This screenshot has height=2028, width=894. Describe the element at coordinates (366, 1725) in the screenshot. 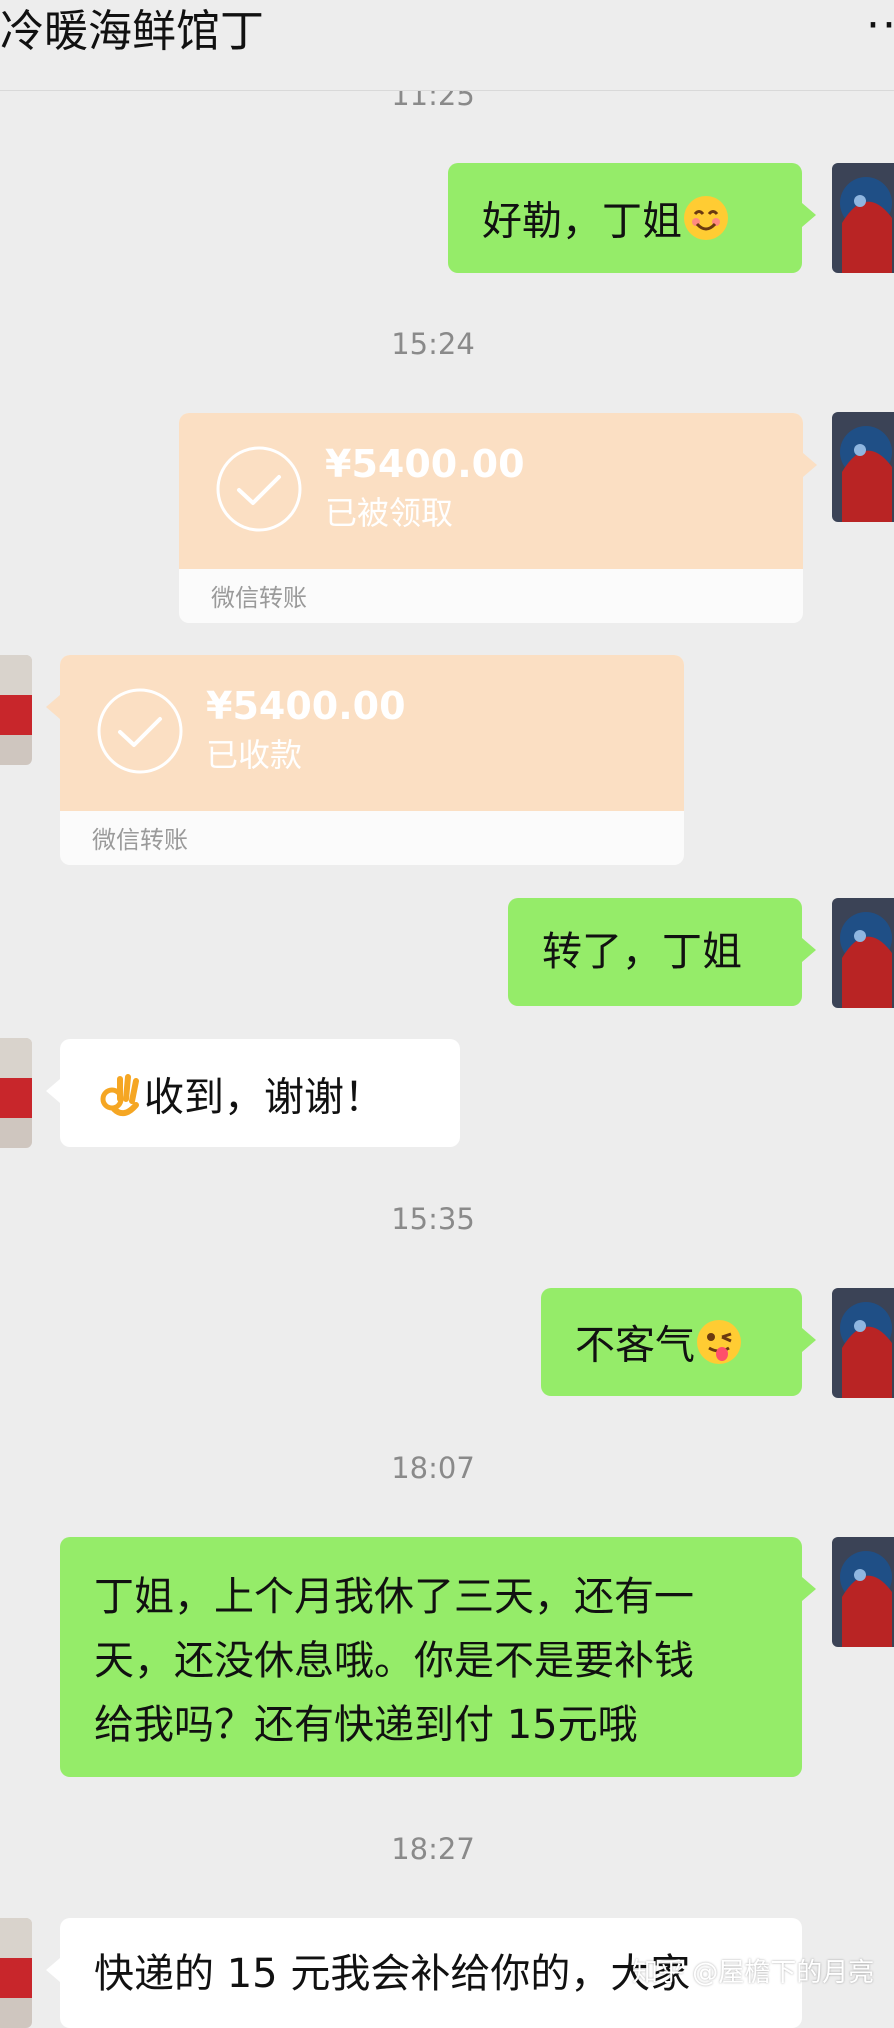

I see `message-text-line: 给我吗？还有快递到付 15元哦` at that location.